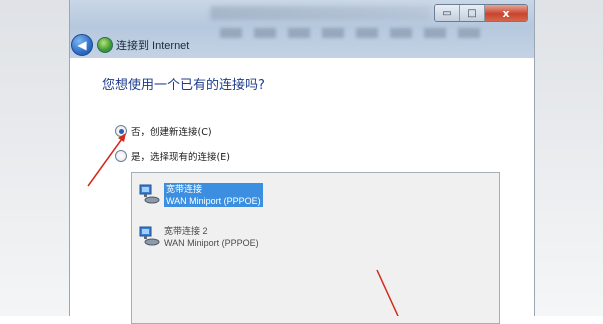 This screenshot has height=324, width=603. What do you see at coordinates (122, 137) in the screenshot?
I see `annotation-arrowhead-left` at bounding box center [122, 137].